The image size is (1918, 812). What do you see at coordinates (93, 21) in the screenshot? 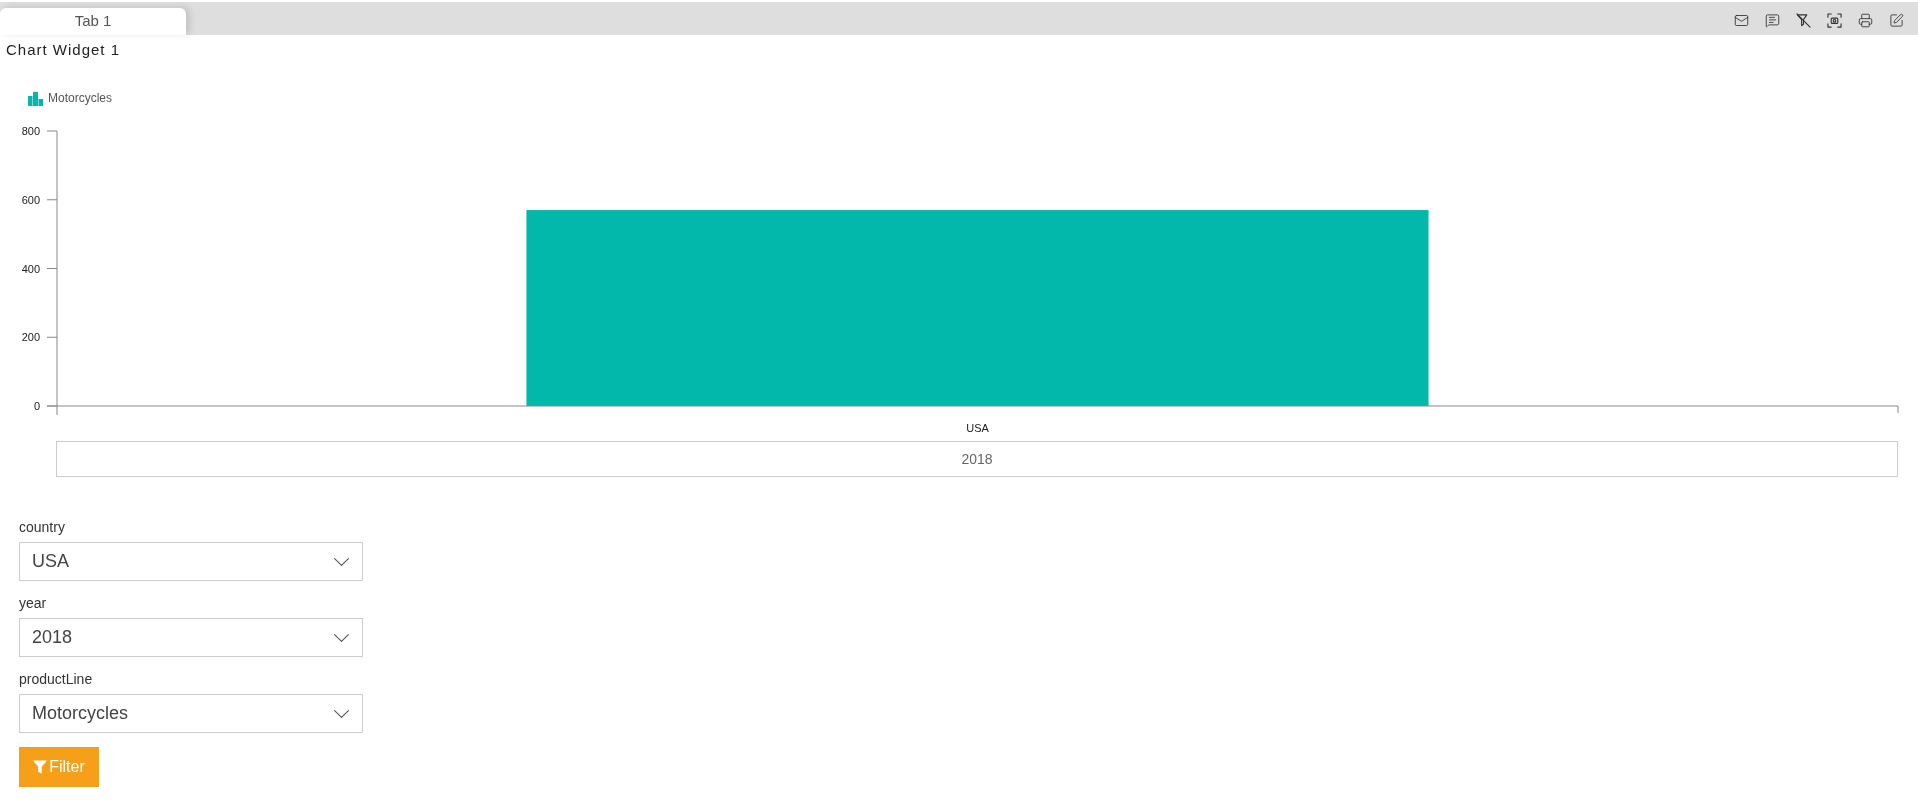
I see `tab: Tab 1` at bounding box center [93, 21].